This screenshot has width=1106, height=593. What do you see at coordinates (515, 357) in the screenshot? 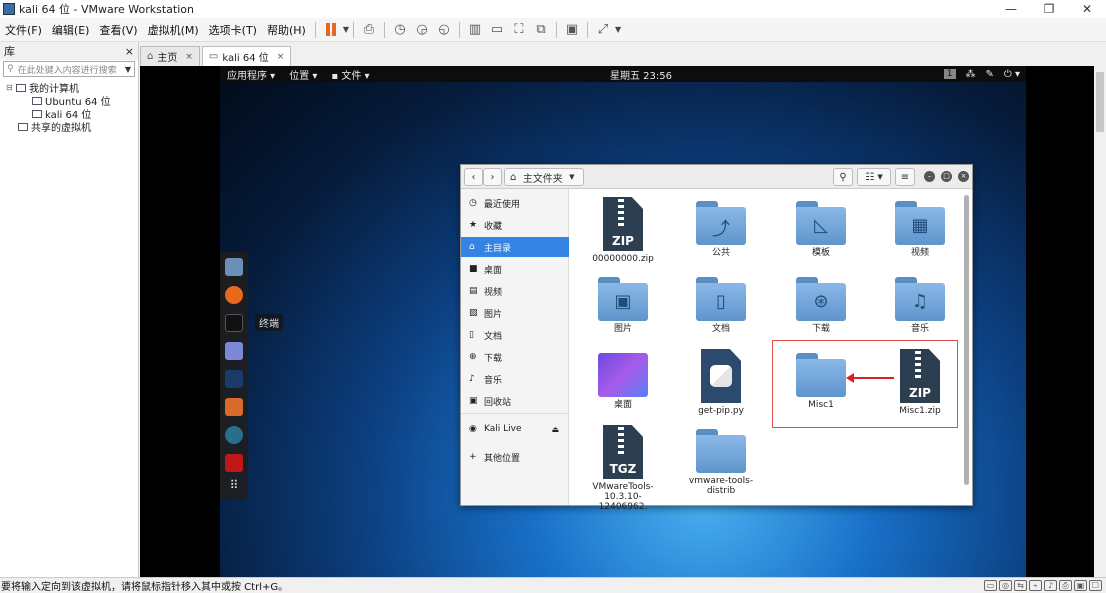
I see `sidebar-item-downloads: ⊕ 下载` at bounding box center [515, 357].